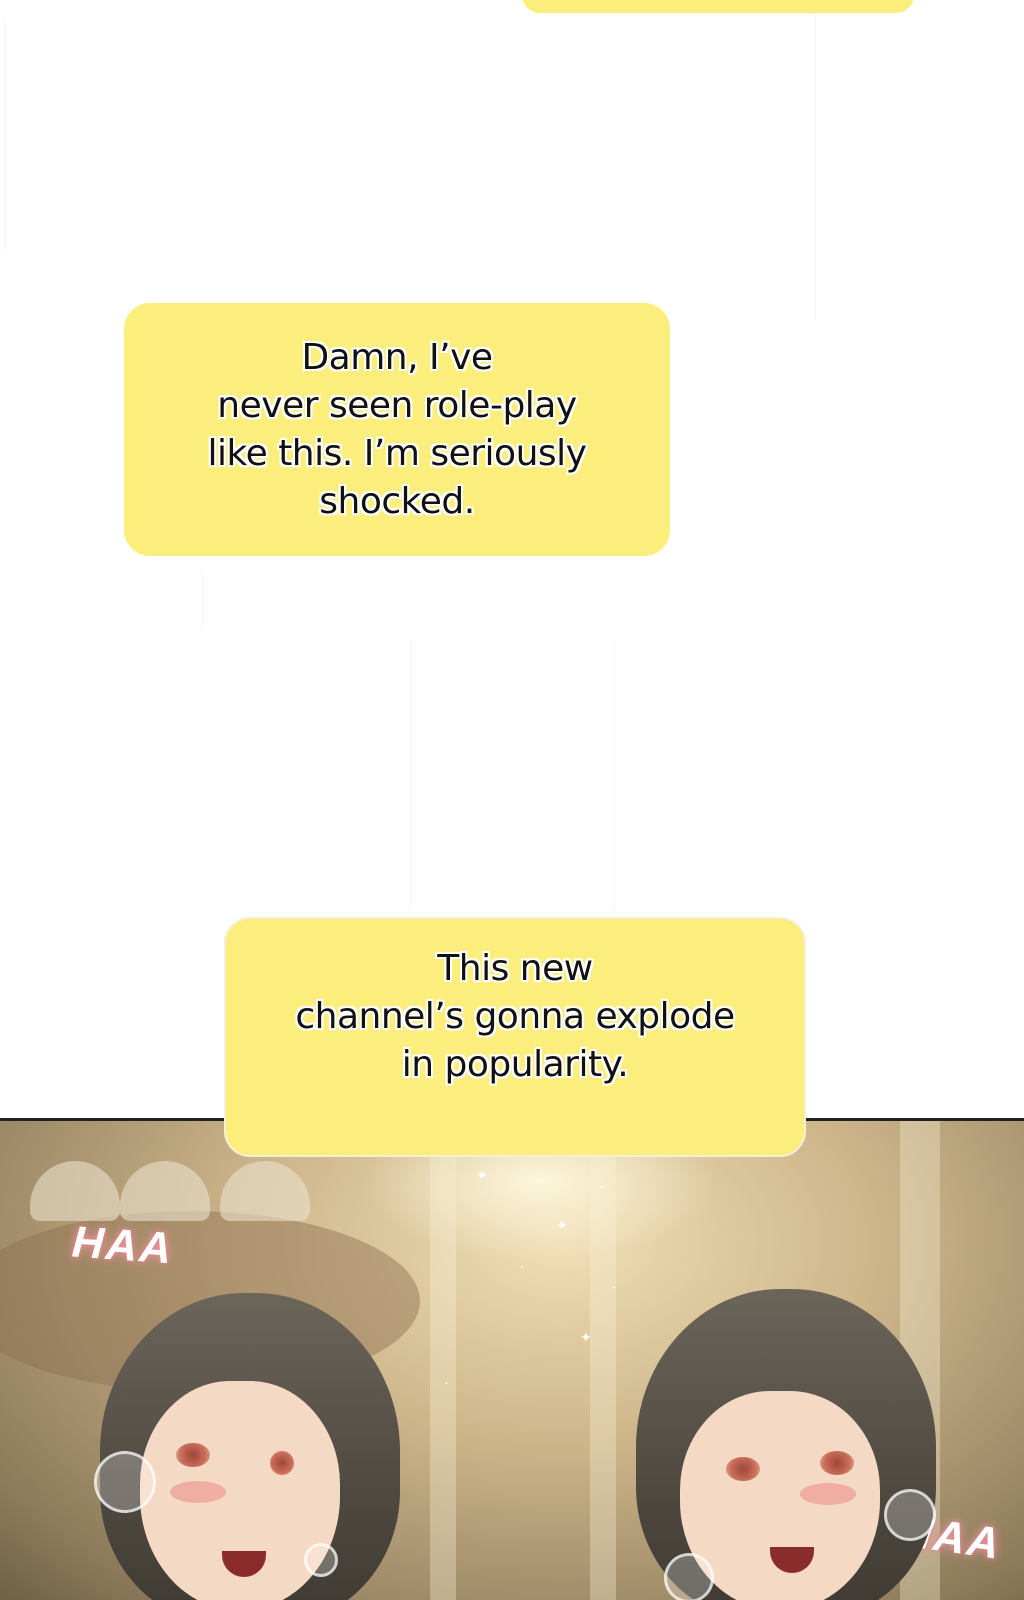 The image size is (1024, 1600). What do you see at coordinates (122, 1245) in the screenshot?
I see `sound-effect-text: HAA` at bounding box center [122, 1245].